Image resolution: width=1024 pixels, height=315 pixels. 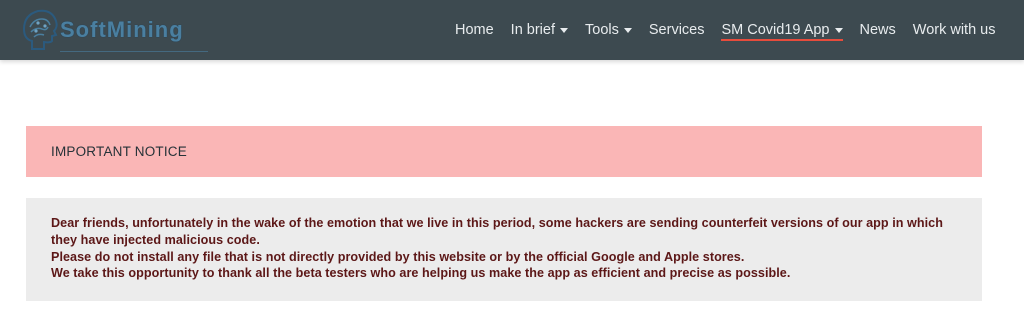 I want to click on brand-name: SoftMining, so click(x=122, y=30).